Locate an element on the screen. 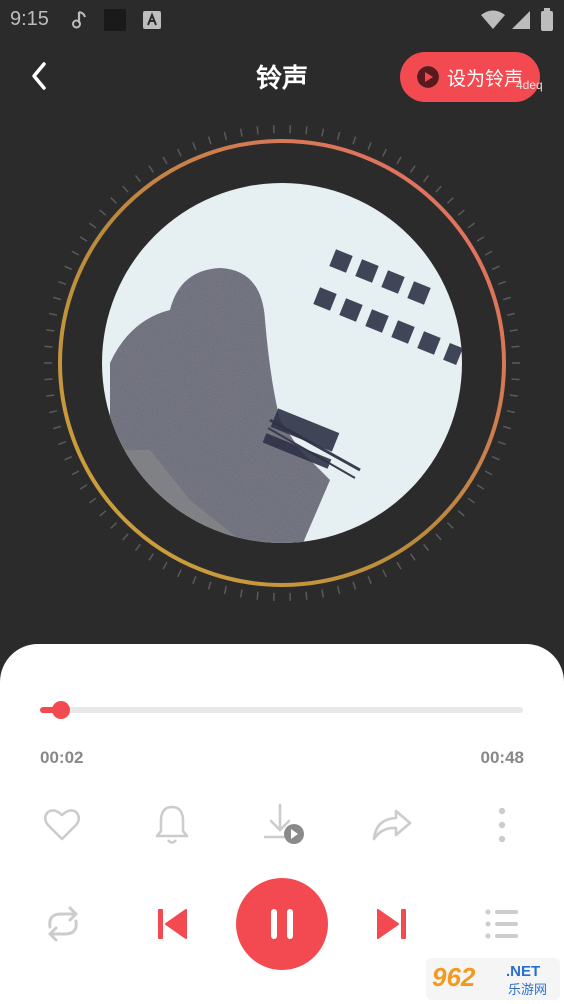 This screenshot has width=564, height=1004. more-vertical-icon is located at coordinates (502, 825).